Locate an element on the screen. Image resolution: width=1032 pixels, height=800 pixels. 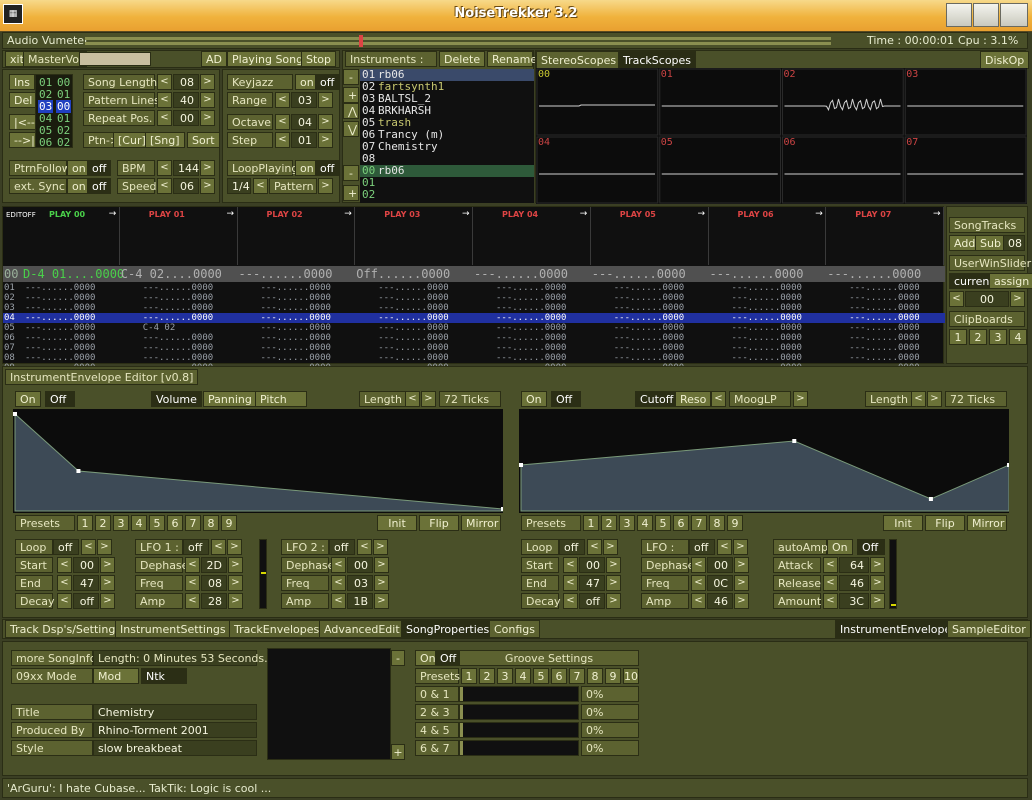
preset-button: 6 is located at coordinates (175, 523).